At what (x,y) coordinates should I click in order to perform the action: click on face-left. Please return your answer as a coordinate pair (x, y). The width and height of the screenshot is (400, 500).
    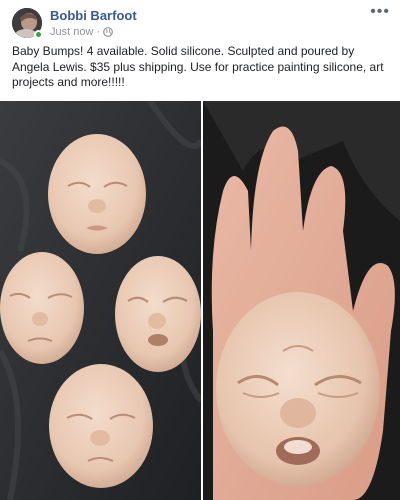
    Looking at the image, I should click on (42, 308).